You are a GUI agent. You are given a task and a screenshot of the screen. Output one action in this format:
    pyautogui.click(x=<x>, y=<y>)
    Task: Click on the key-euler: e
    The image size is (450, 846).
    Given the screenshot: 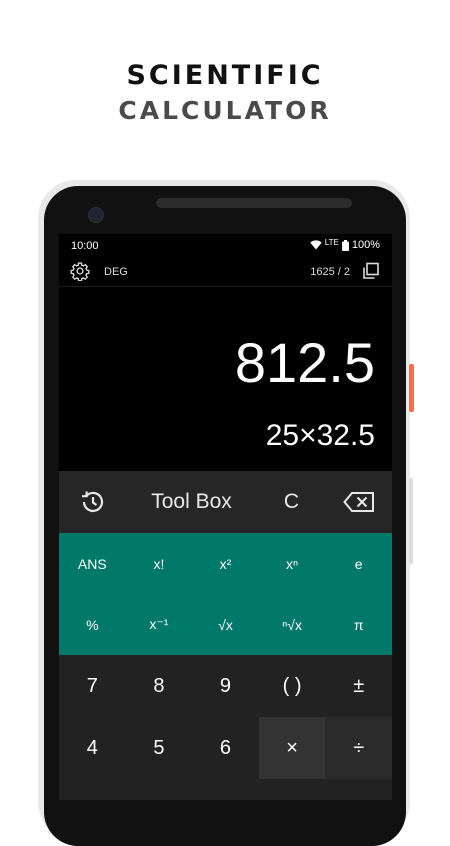 What is the action you would take?
    pyautogui.click(x=358, y=563)
    